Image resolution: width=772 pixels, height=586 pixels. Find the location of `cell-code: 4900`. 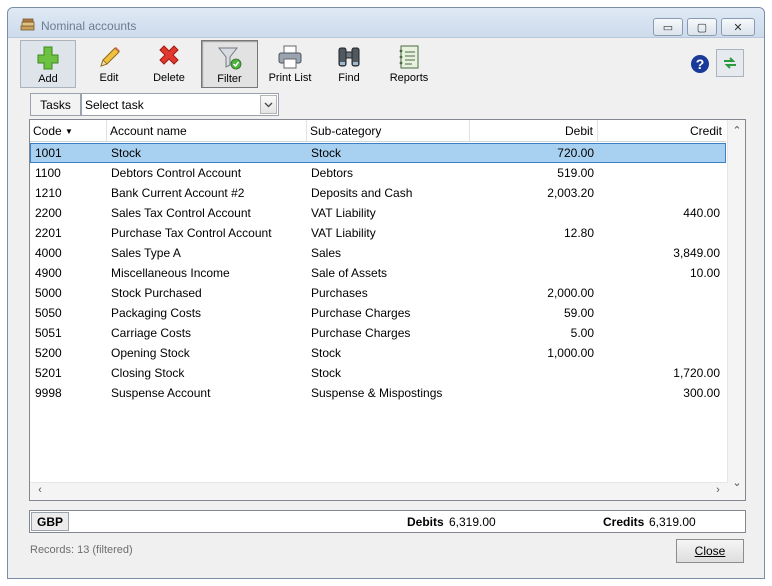

cell-code: 4900 is located at coordinates (48, 273).